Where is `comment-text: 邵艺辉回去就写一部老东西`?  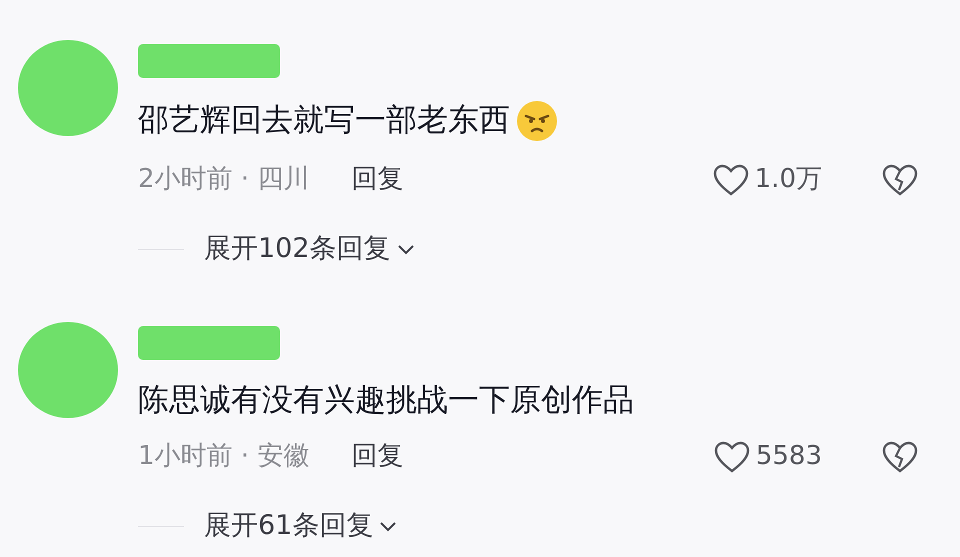 comment-text: 邵艺辉回去就写一部老东西 is located at coordinates (324, 121).